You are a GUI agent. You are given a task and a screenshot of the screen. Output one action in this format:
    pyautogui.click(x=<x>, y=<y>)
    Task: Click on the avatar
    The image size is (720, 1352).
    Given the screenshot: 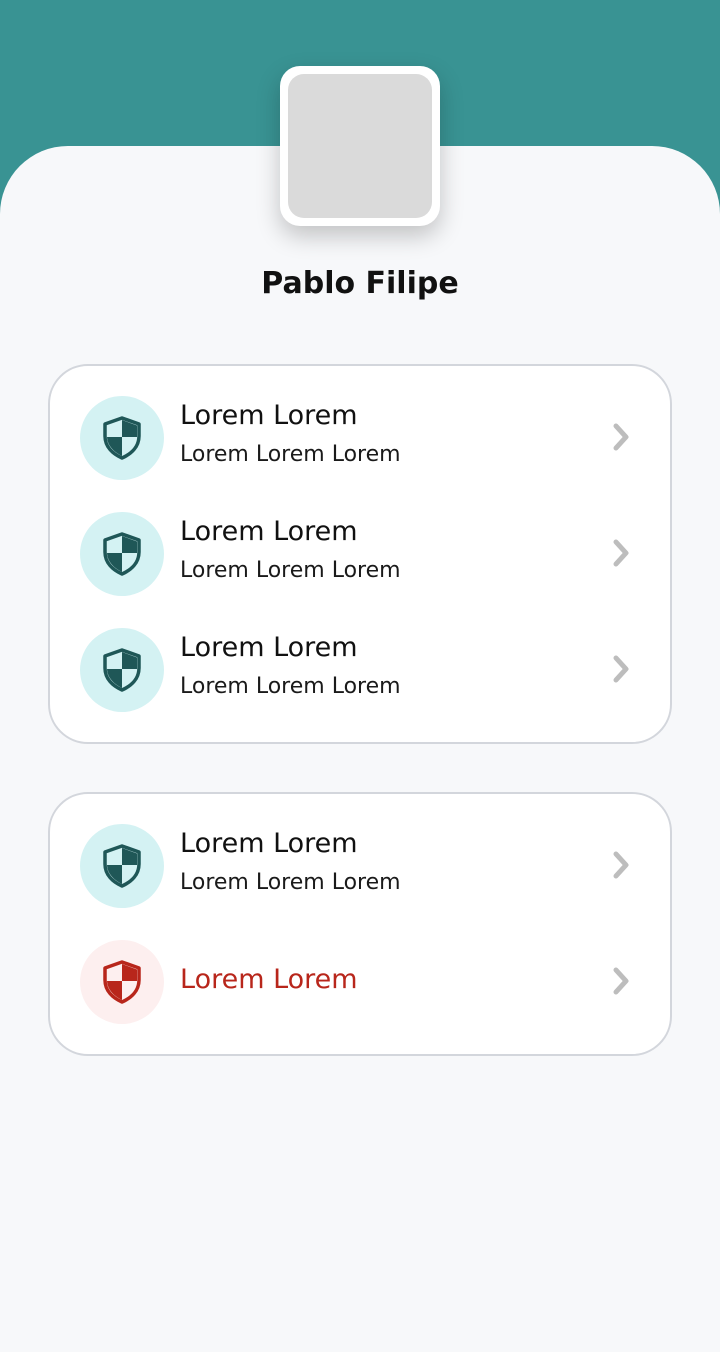 What is the action you would take?
    pyautogui.click(x=360, y=146)
    